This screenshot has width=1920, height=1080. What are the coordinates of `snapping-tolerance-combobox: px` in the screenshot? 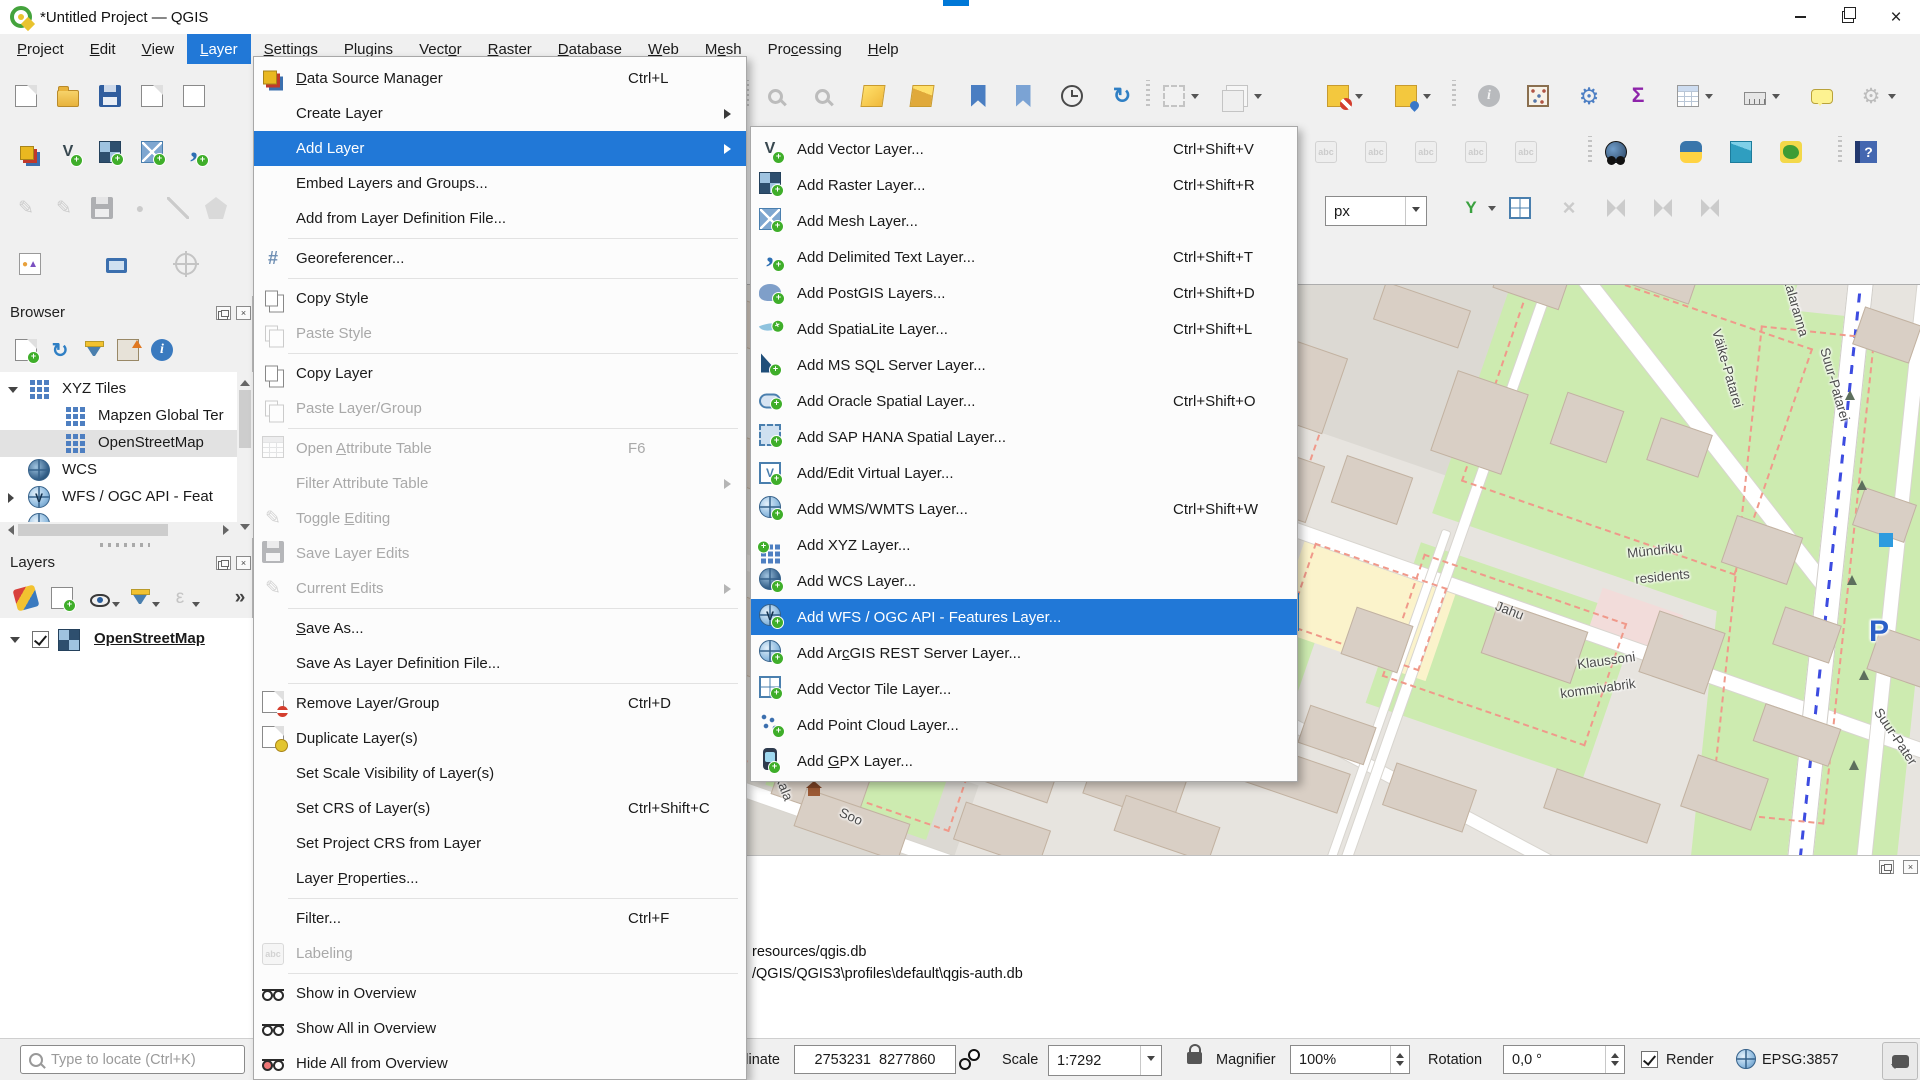 It's located at (1376, 211).